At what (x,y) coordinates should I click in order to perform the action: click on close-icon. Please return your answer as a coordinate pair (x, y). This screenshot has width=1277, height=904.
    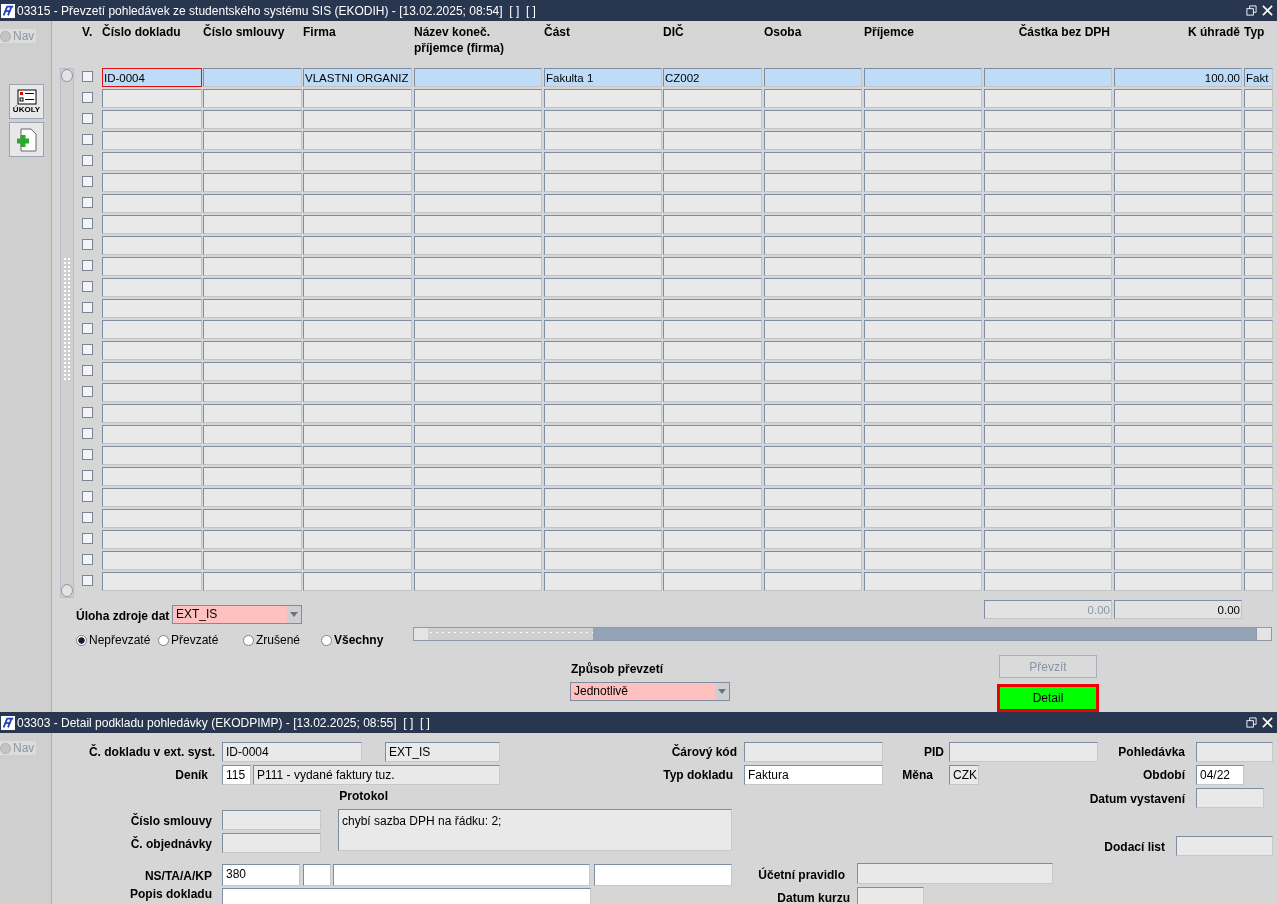
    Looking at the image, I should click on (1267, 722).